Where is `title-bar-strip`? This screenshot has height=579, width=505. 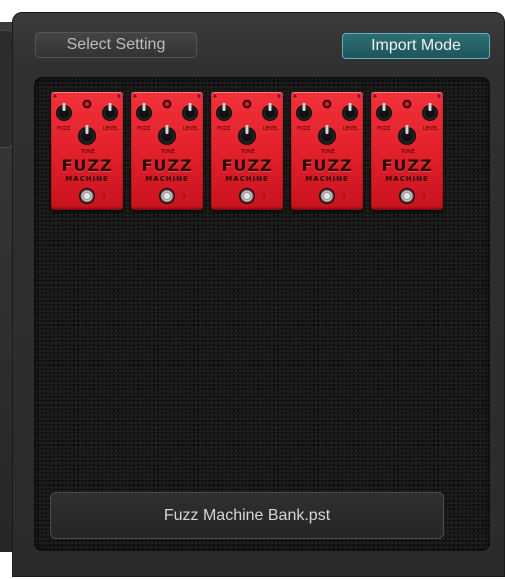 title-bar-strip is located at coordinates (252, 4).